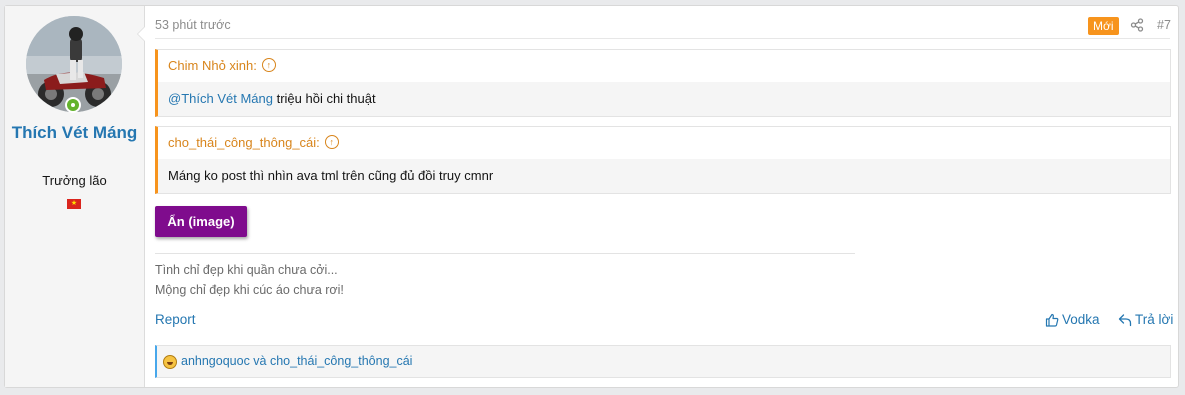 The width and height of the screenshot is (1185, 395). What do you see at coordinates (1154, 319) in the screenshot?
I see `reply-label: Trả lời` at bounding box center [1154, 319].